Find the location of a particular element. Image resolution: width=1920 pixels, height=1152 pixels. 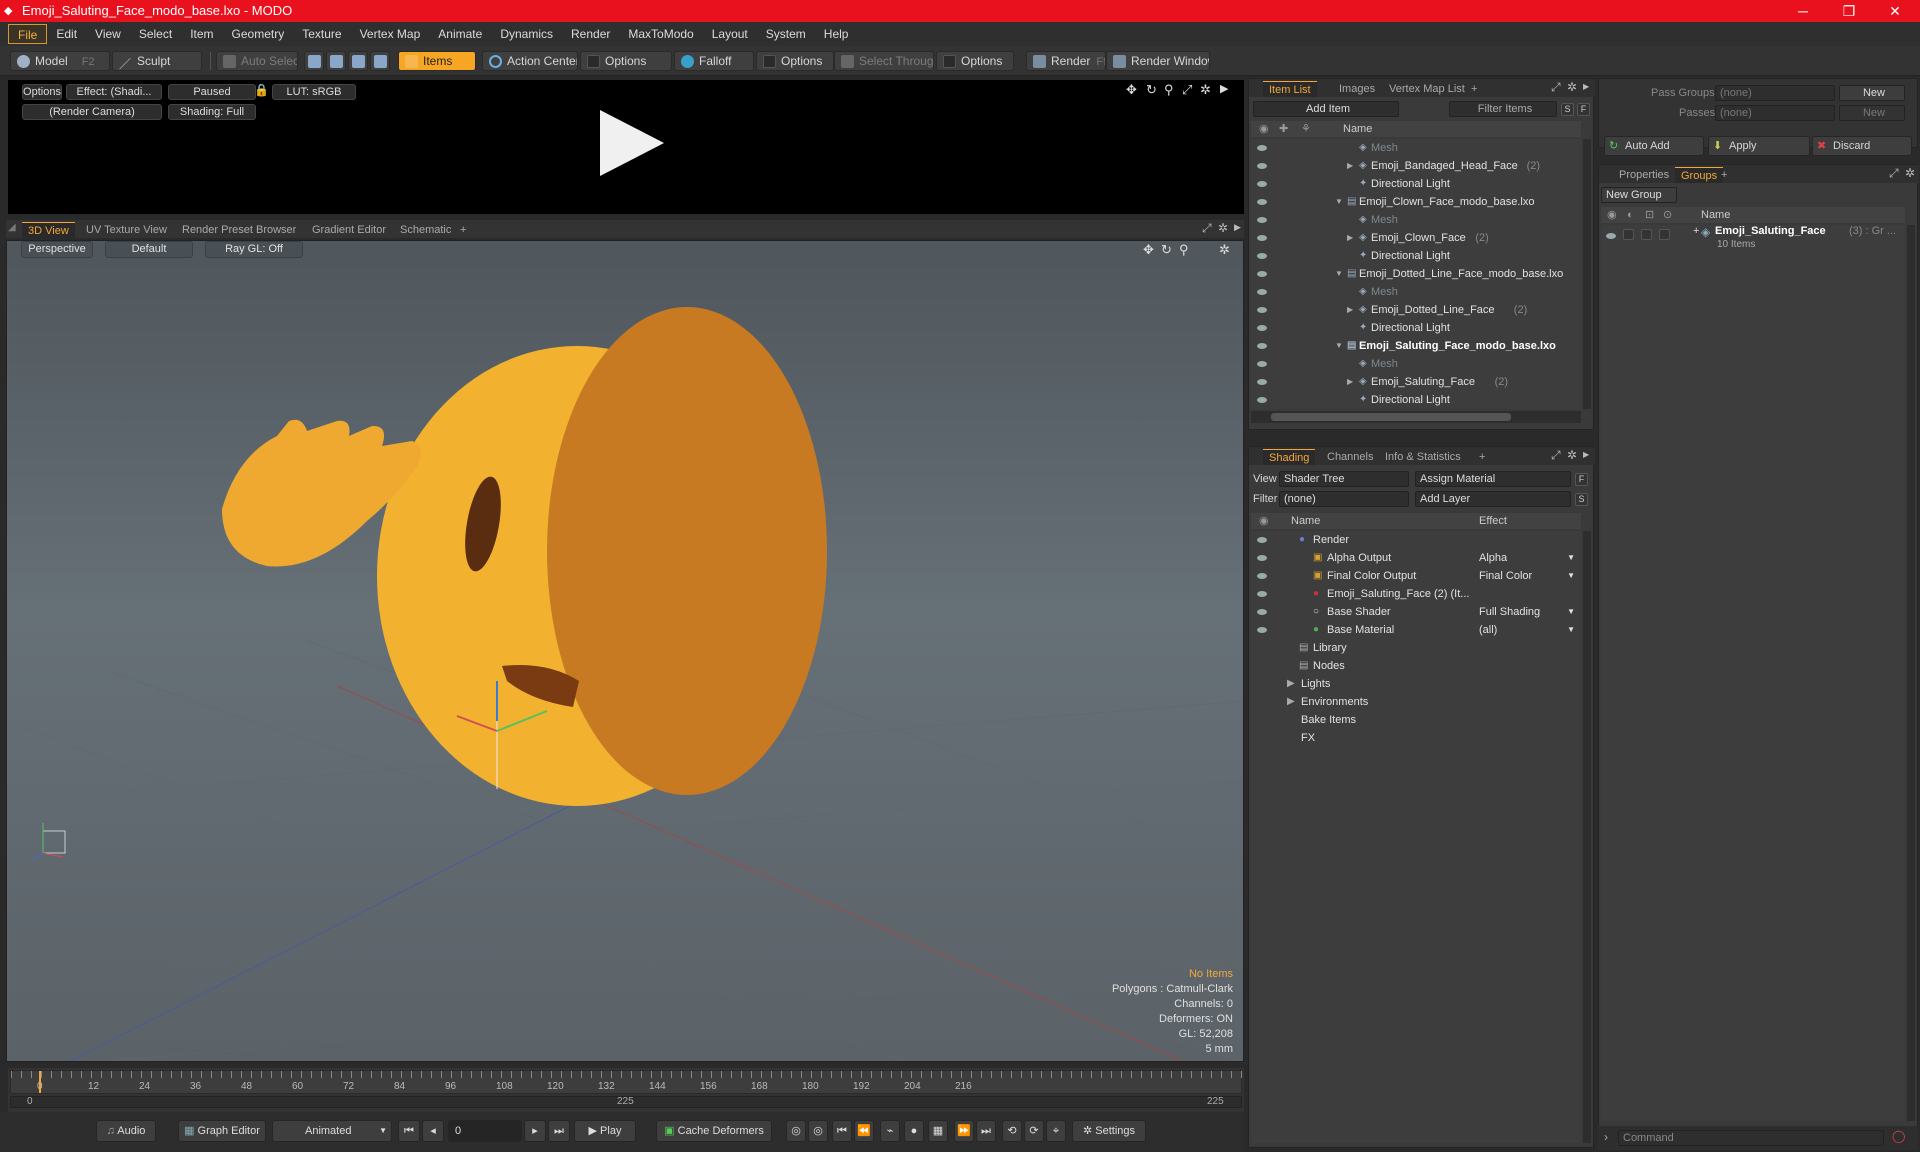

sculpt-mode-button: ／ Sculpt is located at coordinates (157, 61).